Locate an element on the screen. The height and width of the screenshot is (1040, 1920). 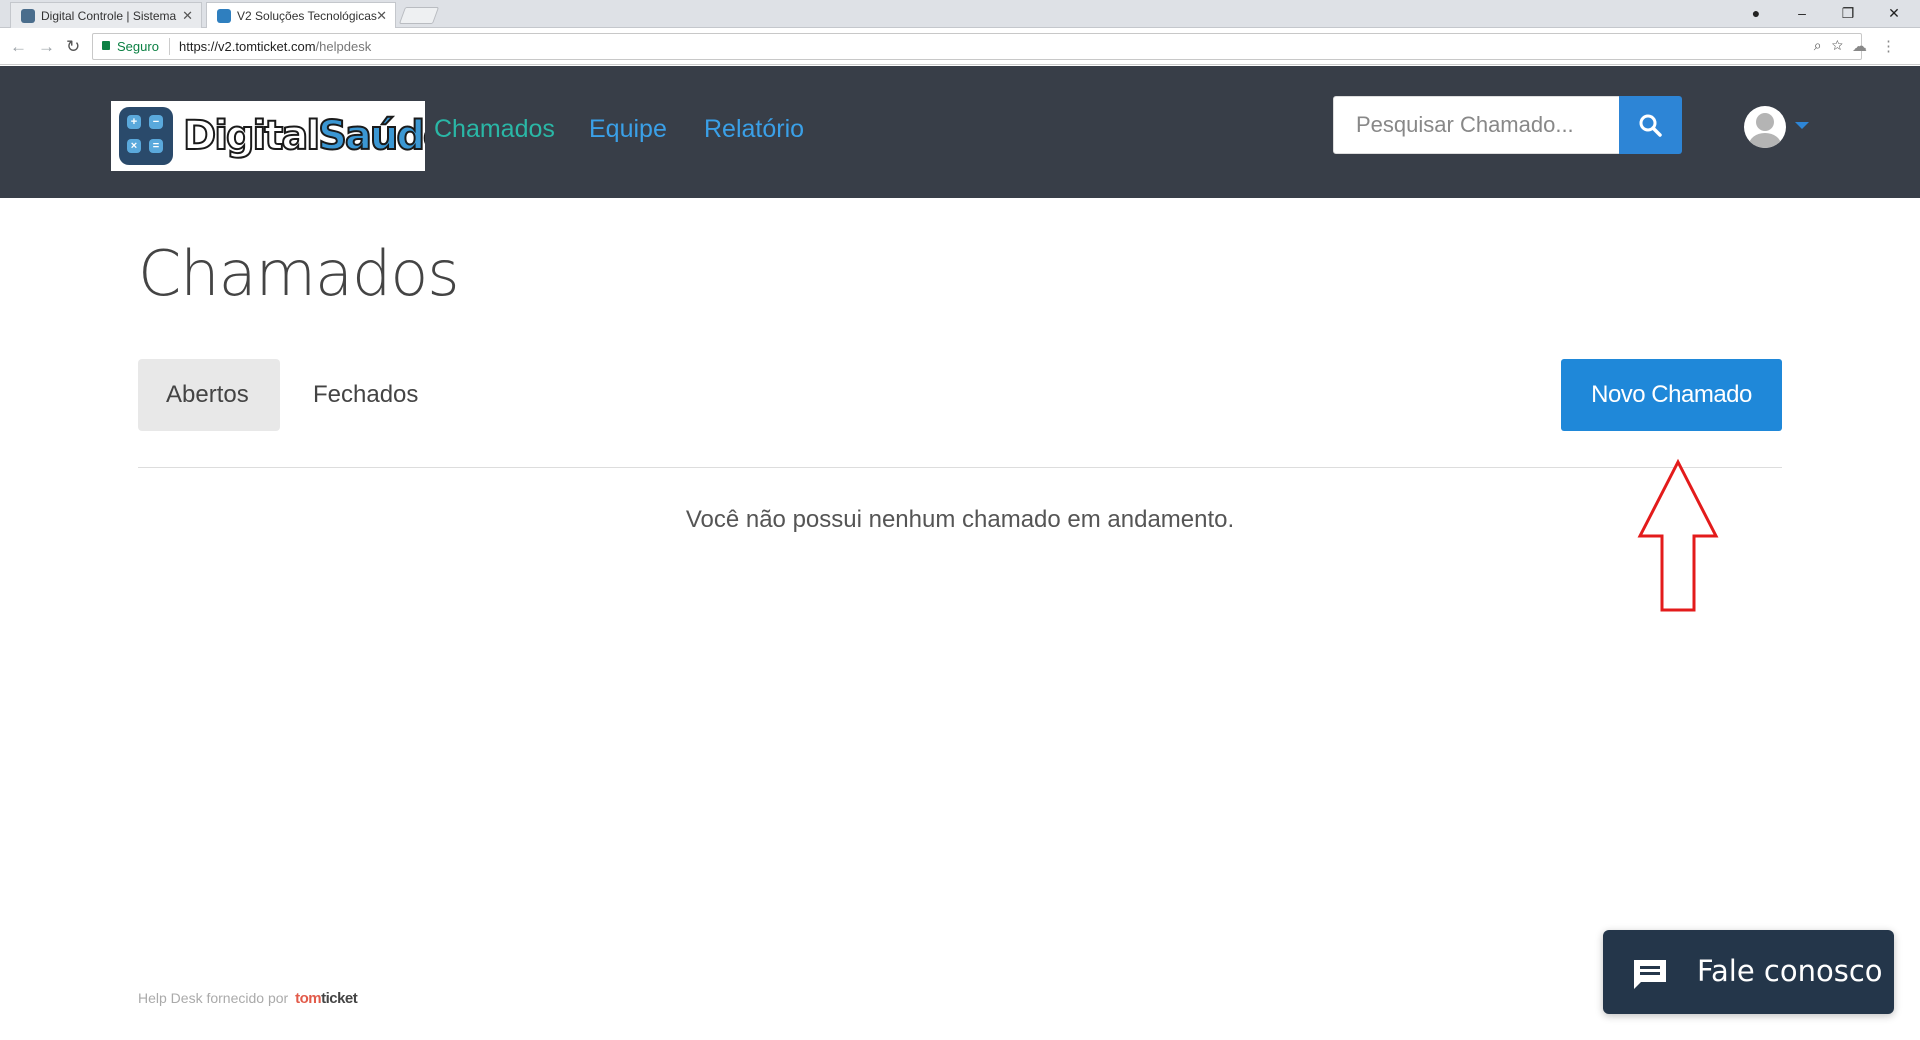
footer: Help Desk fornecido por tomticket is located at coordinates (248, 998).